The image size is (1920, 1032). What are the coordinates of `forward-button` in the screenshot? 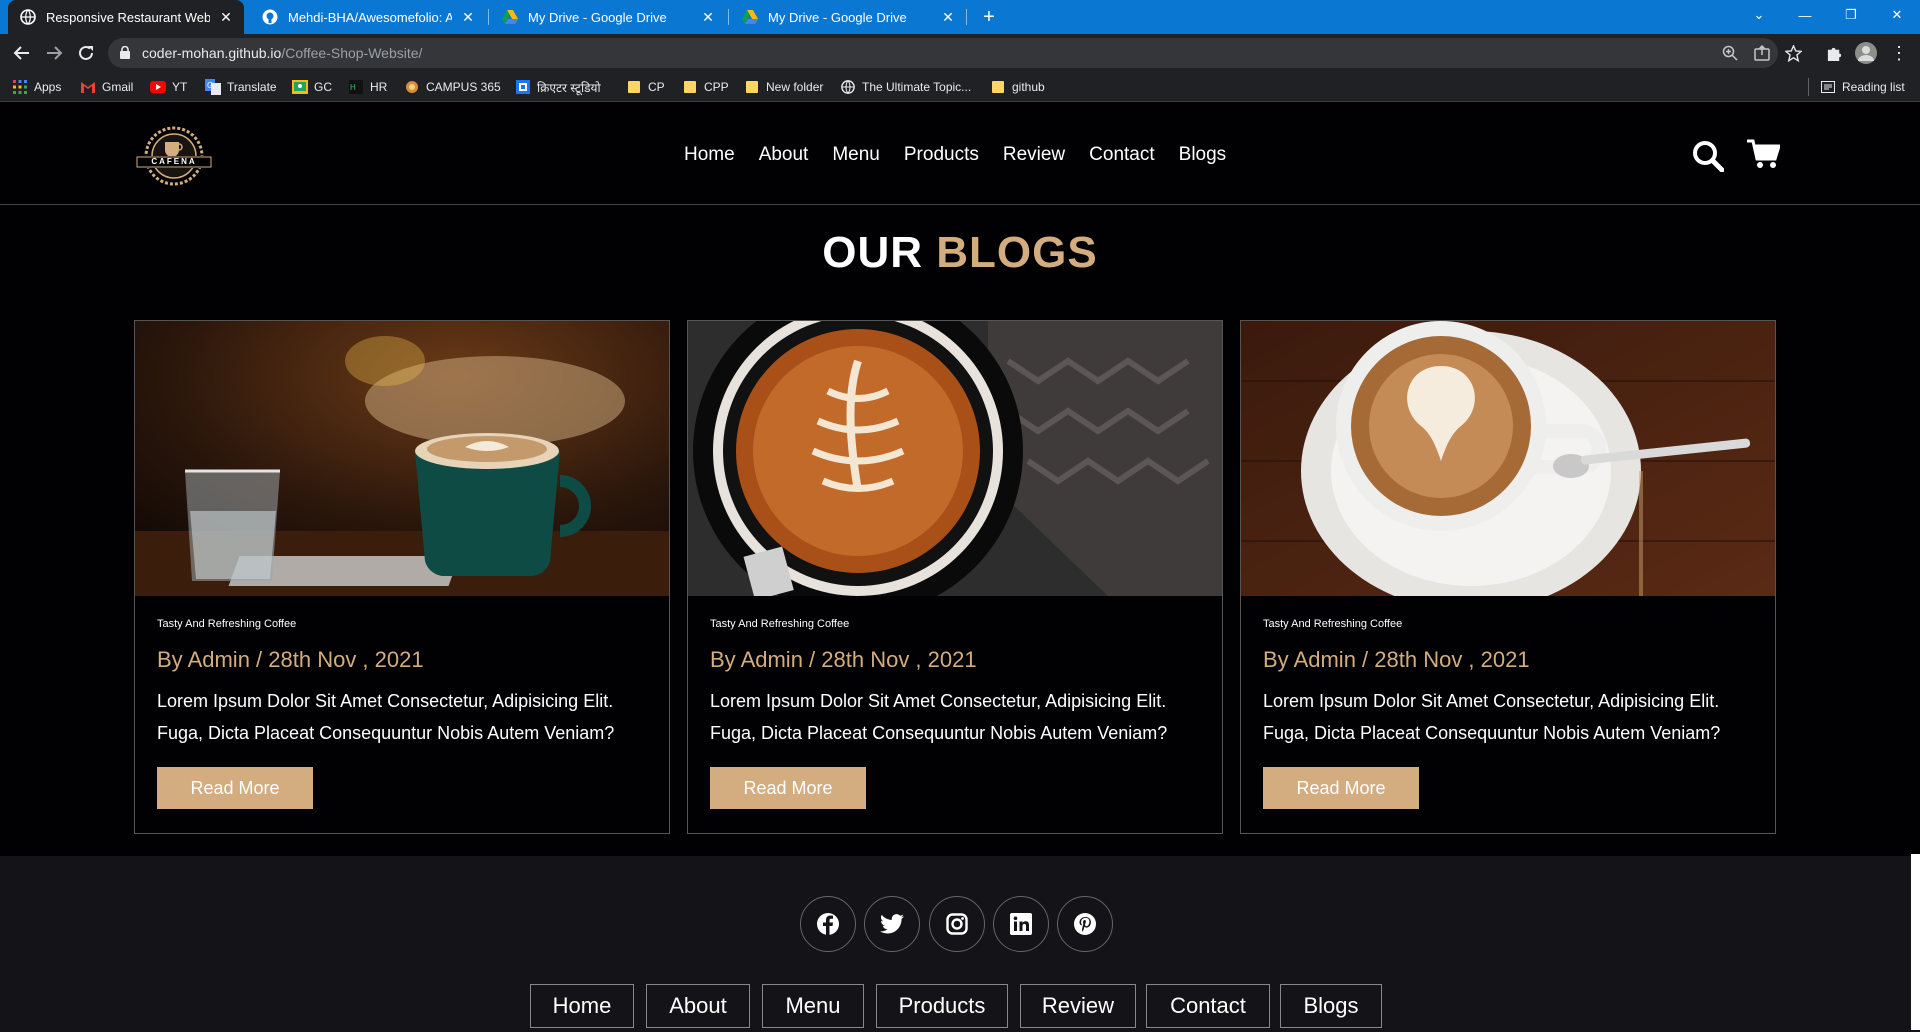 It's located at (54, 53).